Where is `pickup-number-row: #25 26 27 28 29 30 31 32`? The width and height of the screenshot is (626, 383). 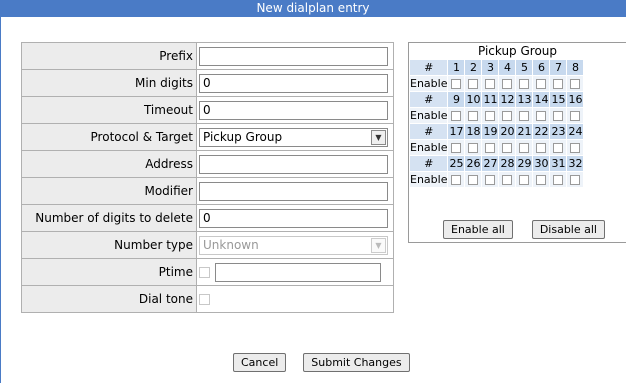
pickup-number-row: #25 26 27 28 29 30 31 32 is located at coordinates (496, 163).